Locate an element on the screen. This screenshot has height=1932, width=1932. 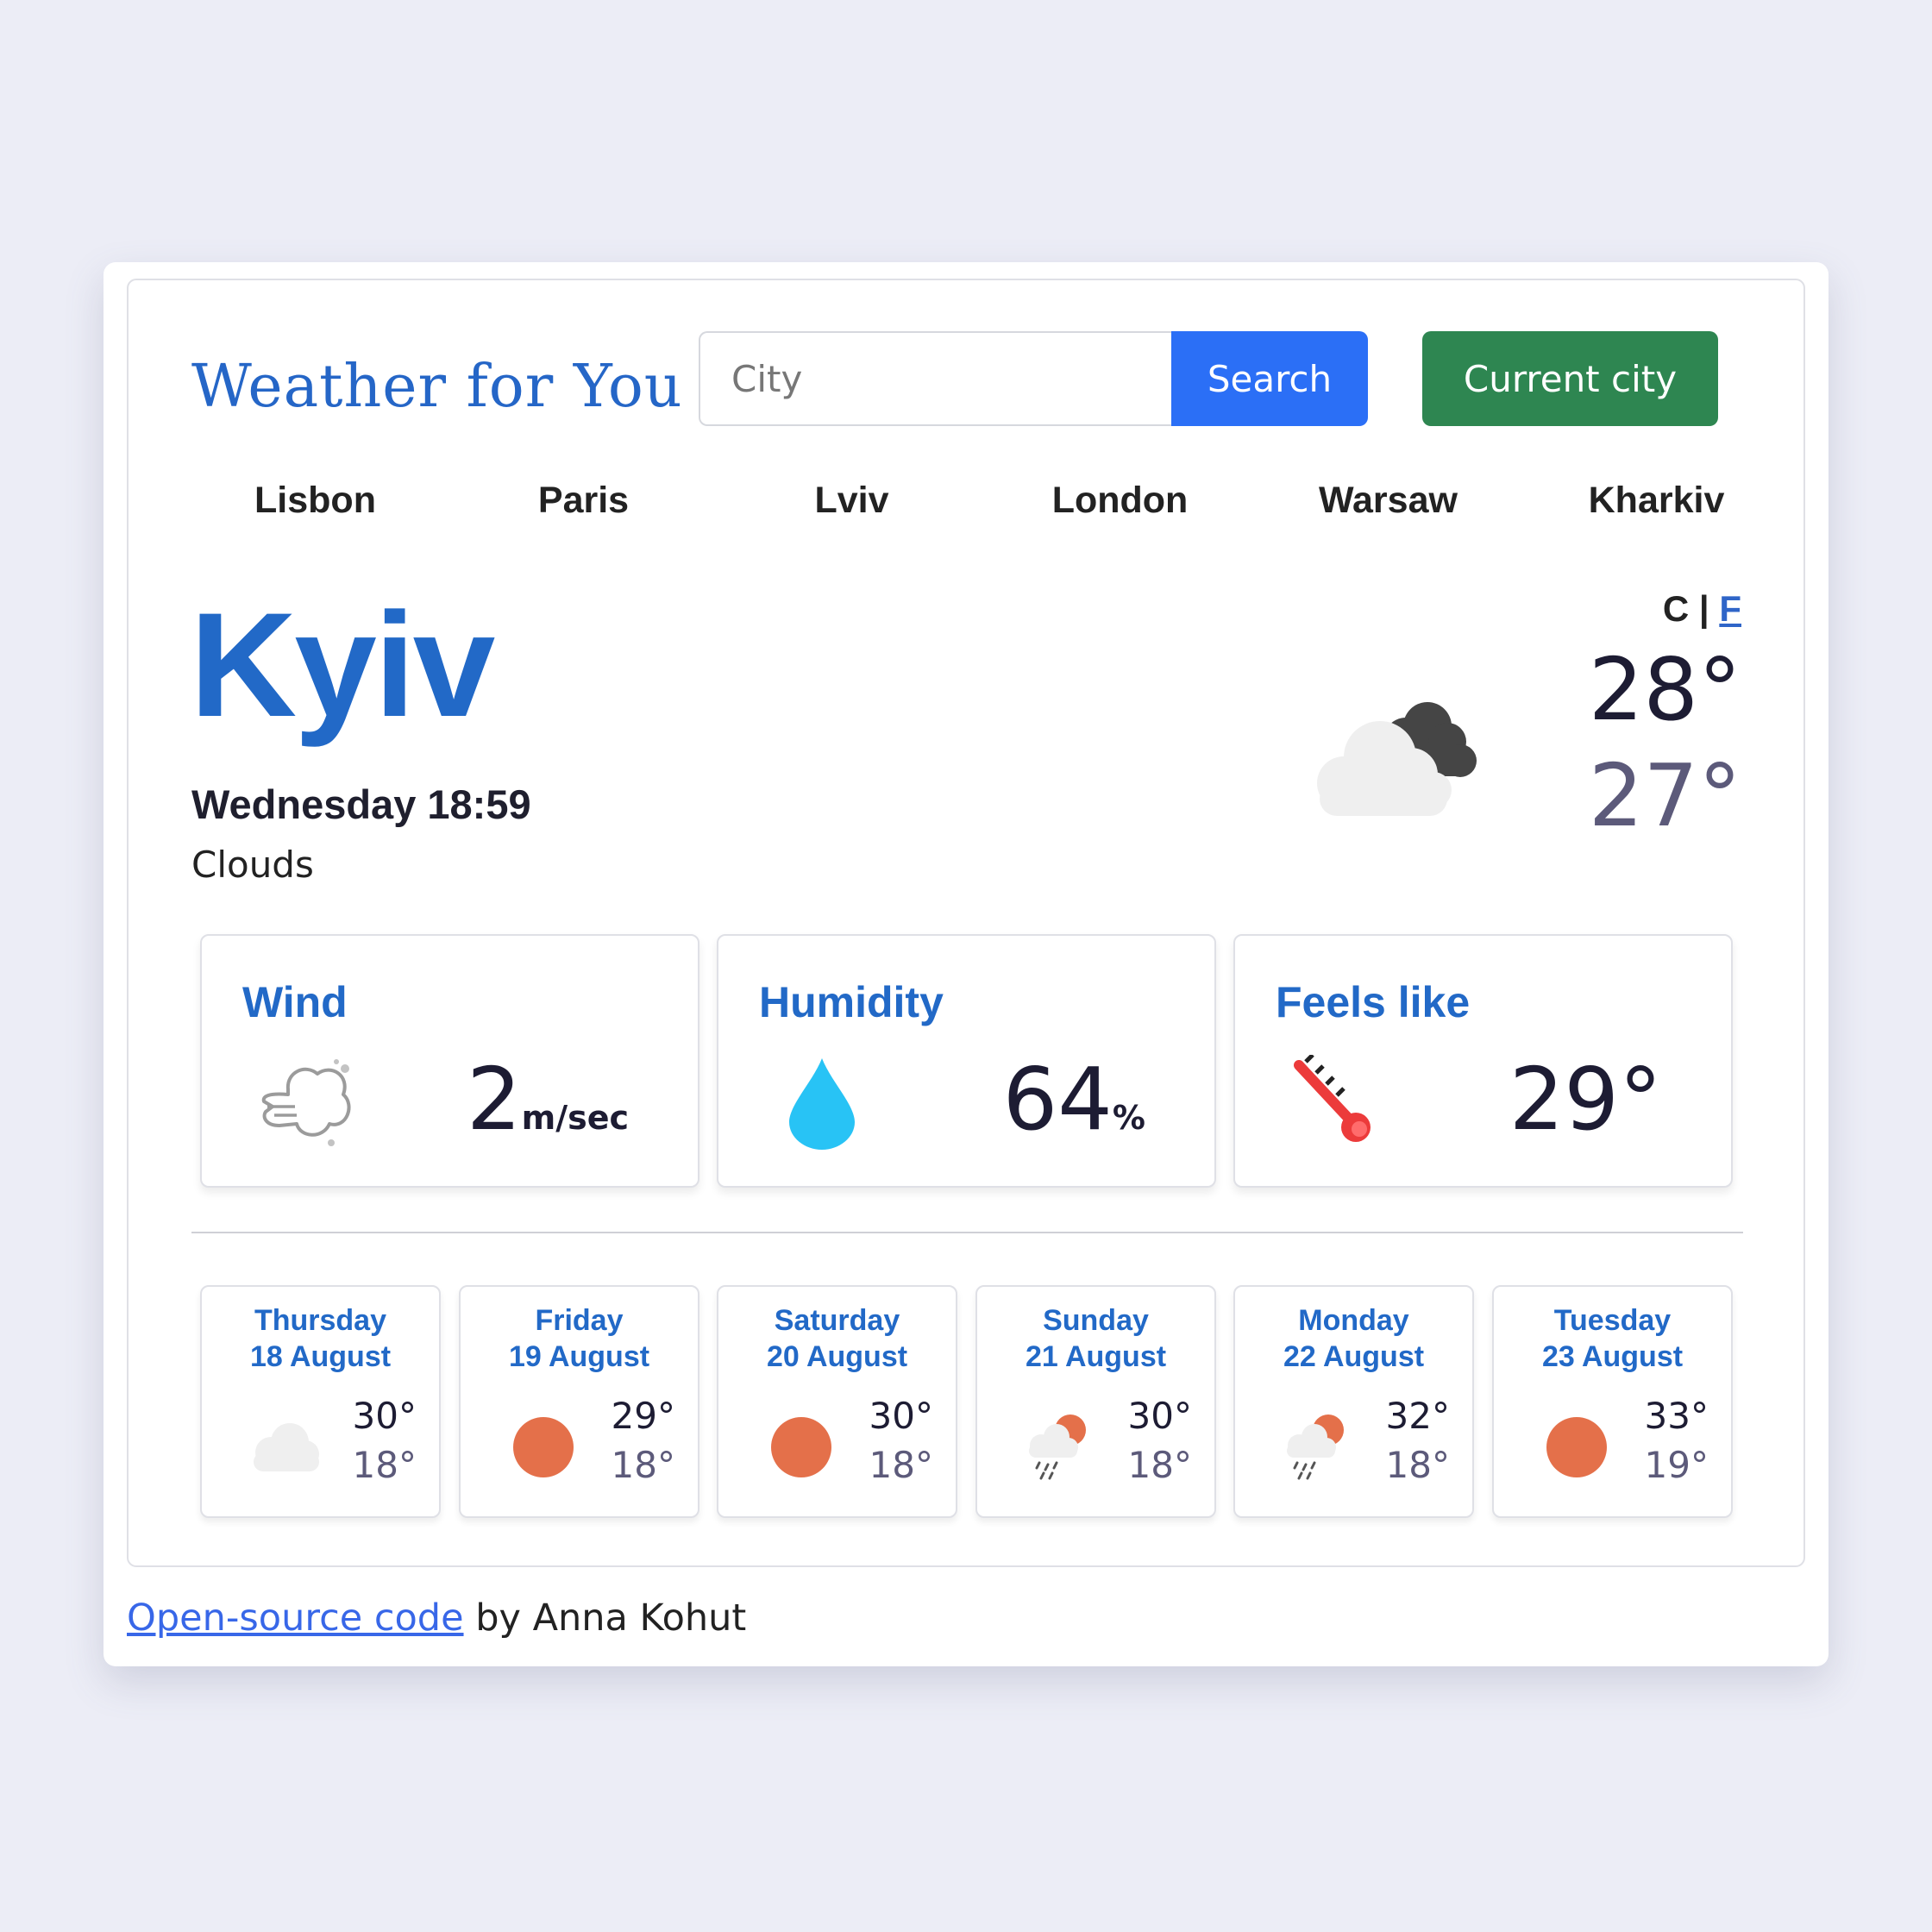
forecast-date: 23 August is located at coordinates (1613, 1356).